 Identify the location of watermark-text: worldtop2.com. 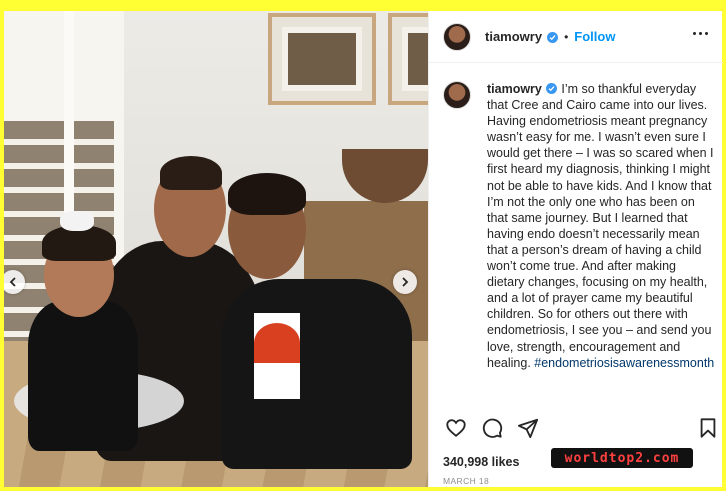
(622, 458).